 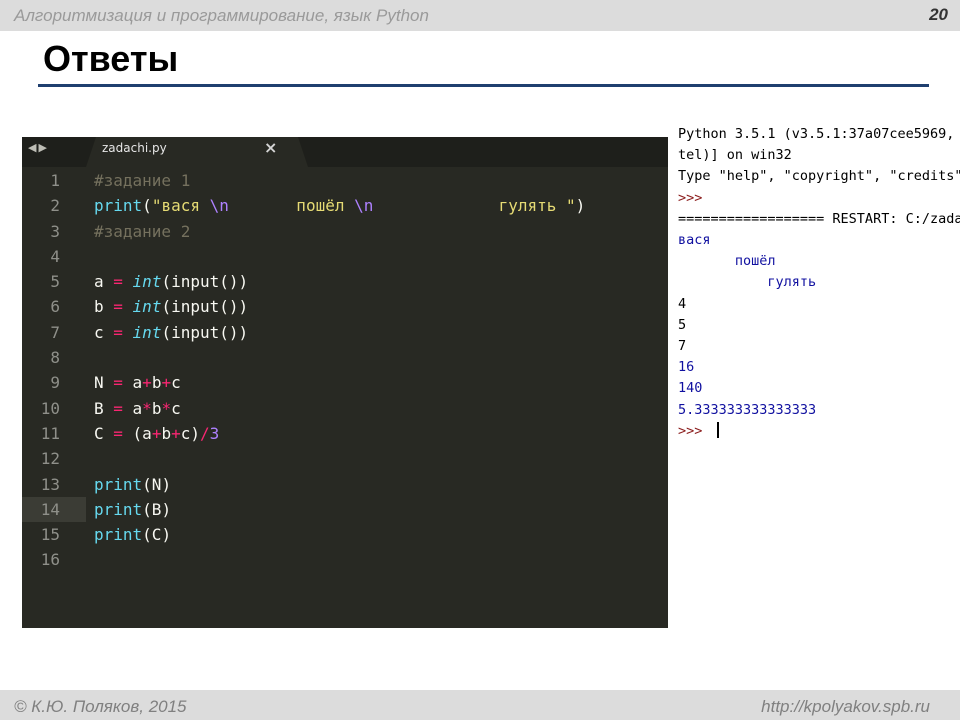 I want to click on code-text: print(B), so click(x=132, y=509).